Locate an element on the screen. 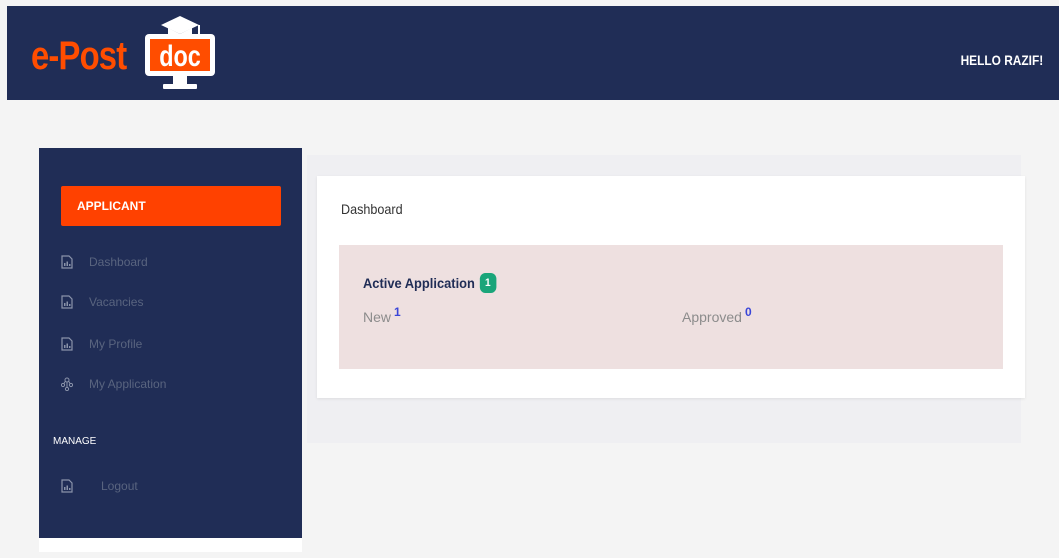  stat-new-count: 1 is located at coordinates (397, 312).